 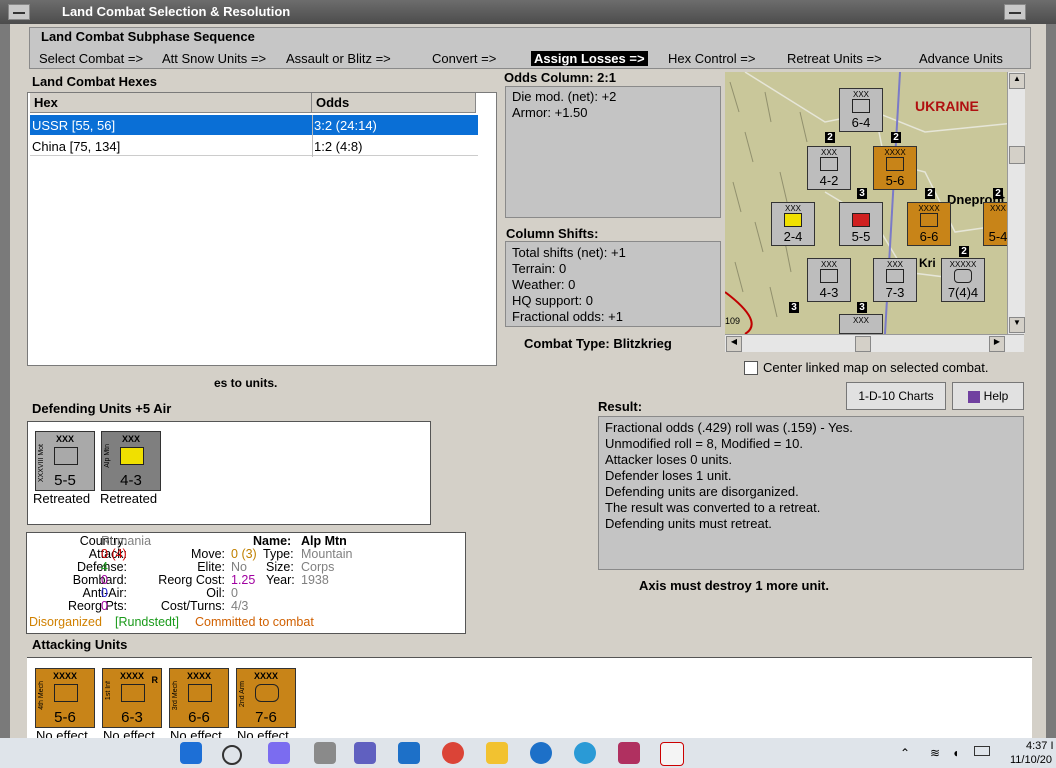 What do you see at coordinates (927, 263) in the screenshot?
I see `map-city-label: Kri` at bounding box center [927, 263].